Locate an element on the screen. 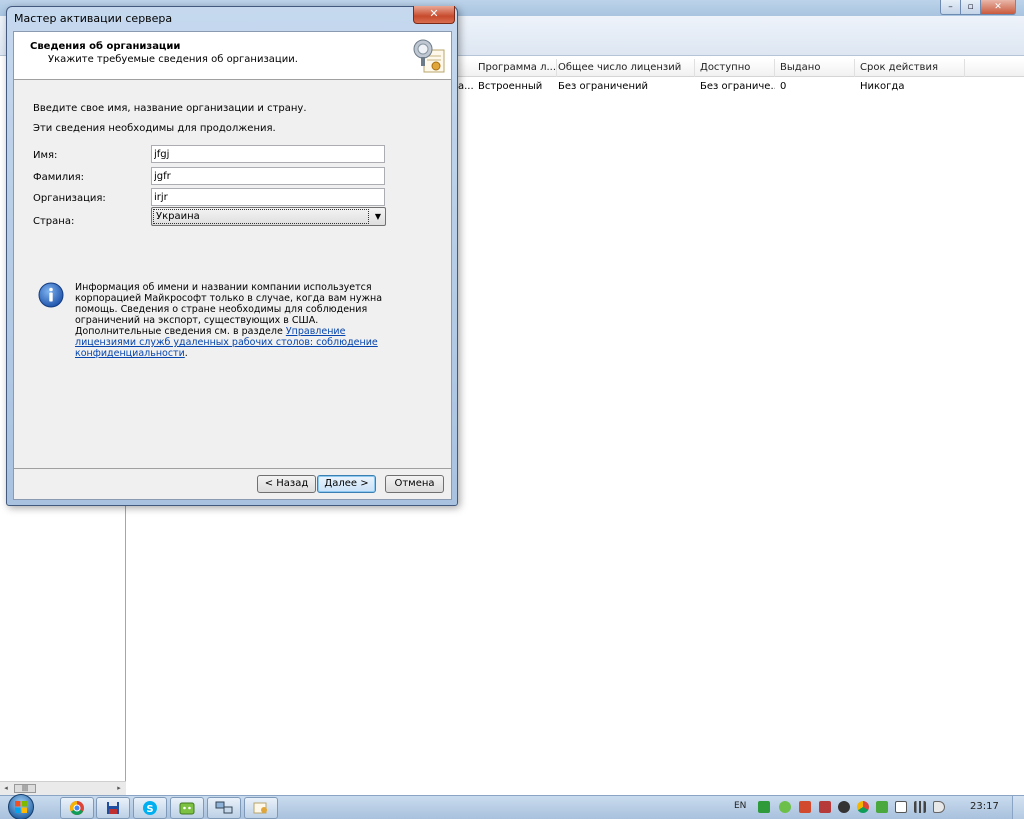  tray-app-icon is located at coordinates (764, 807).